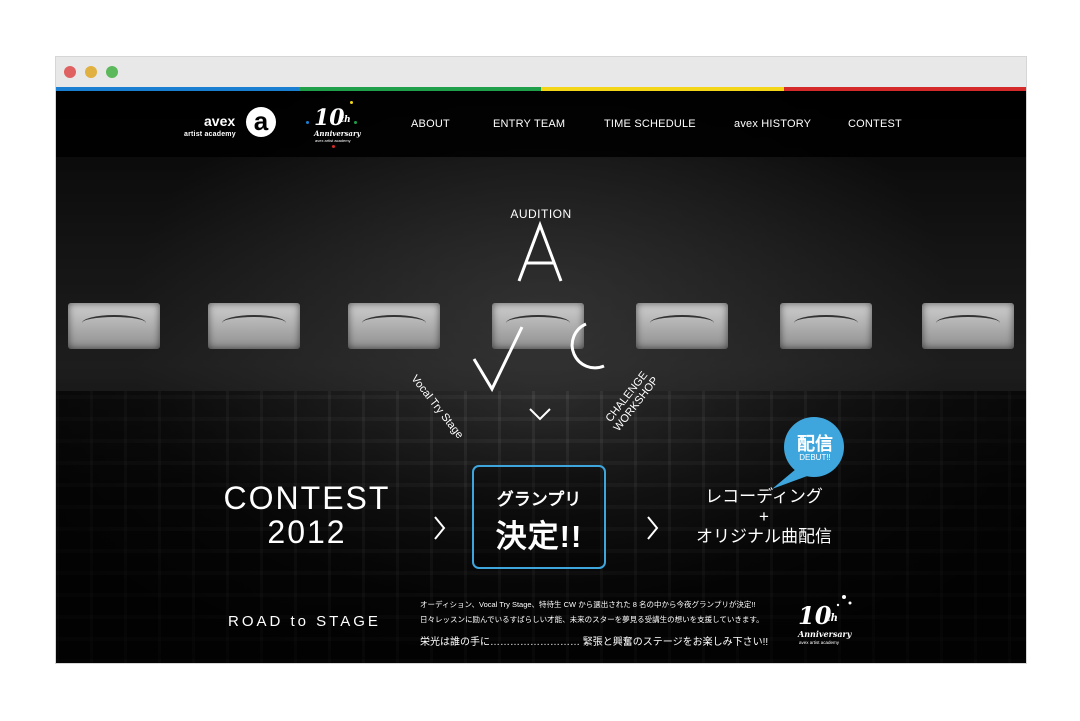 The width and height of the screenshot is (1080, 721). I want to click on grand-prix-label: グランプリ, so click(539, 499).